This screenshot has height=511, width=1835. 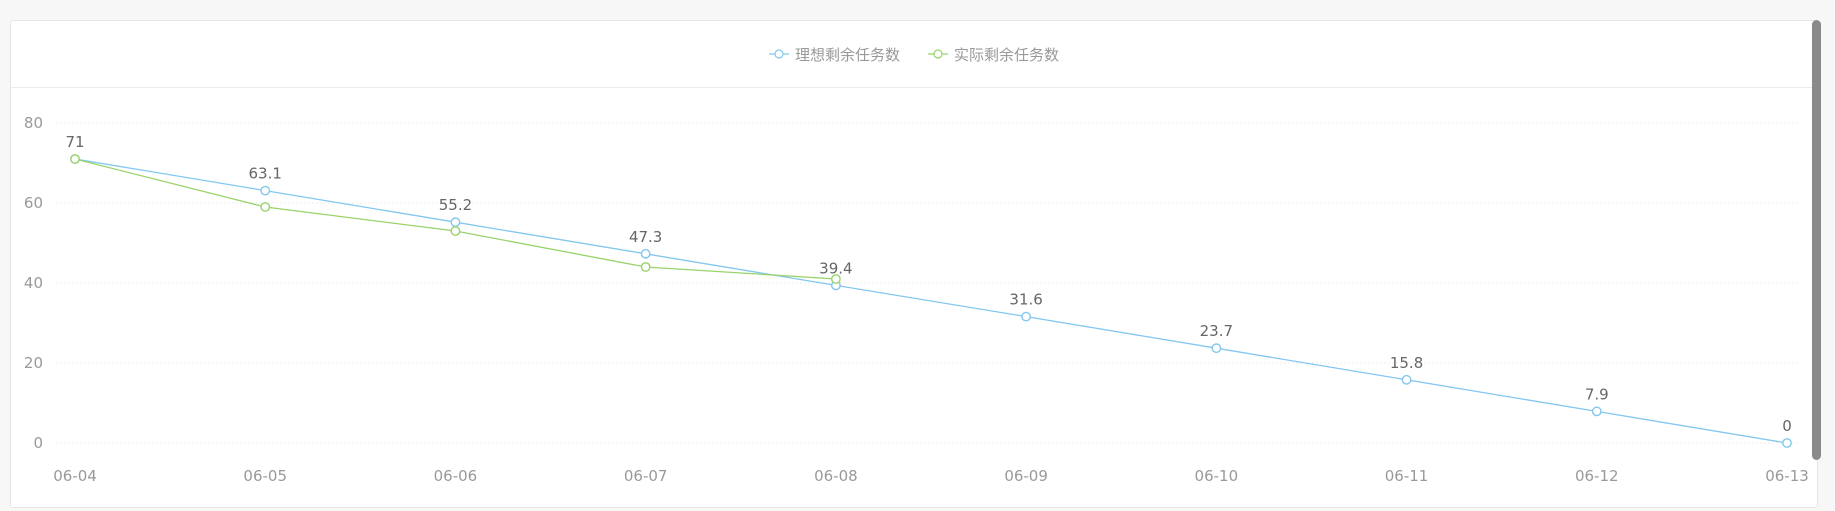 I want to click on data-label: 23.7, so click(x=1216, y=331).